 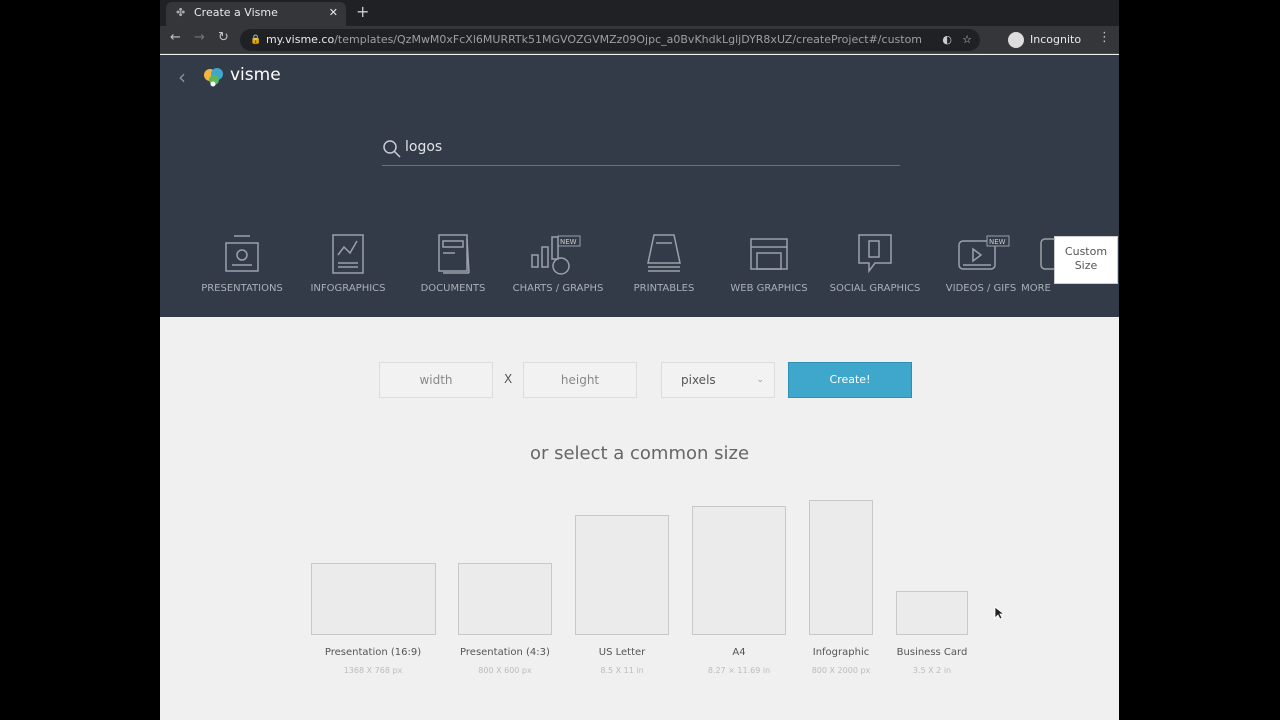 What do you see at coordinates (223, 37) in the screenshot?
I see `reload-icon: ↻` at bounding box center [223, 37].